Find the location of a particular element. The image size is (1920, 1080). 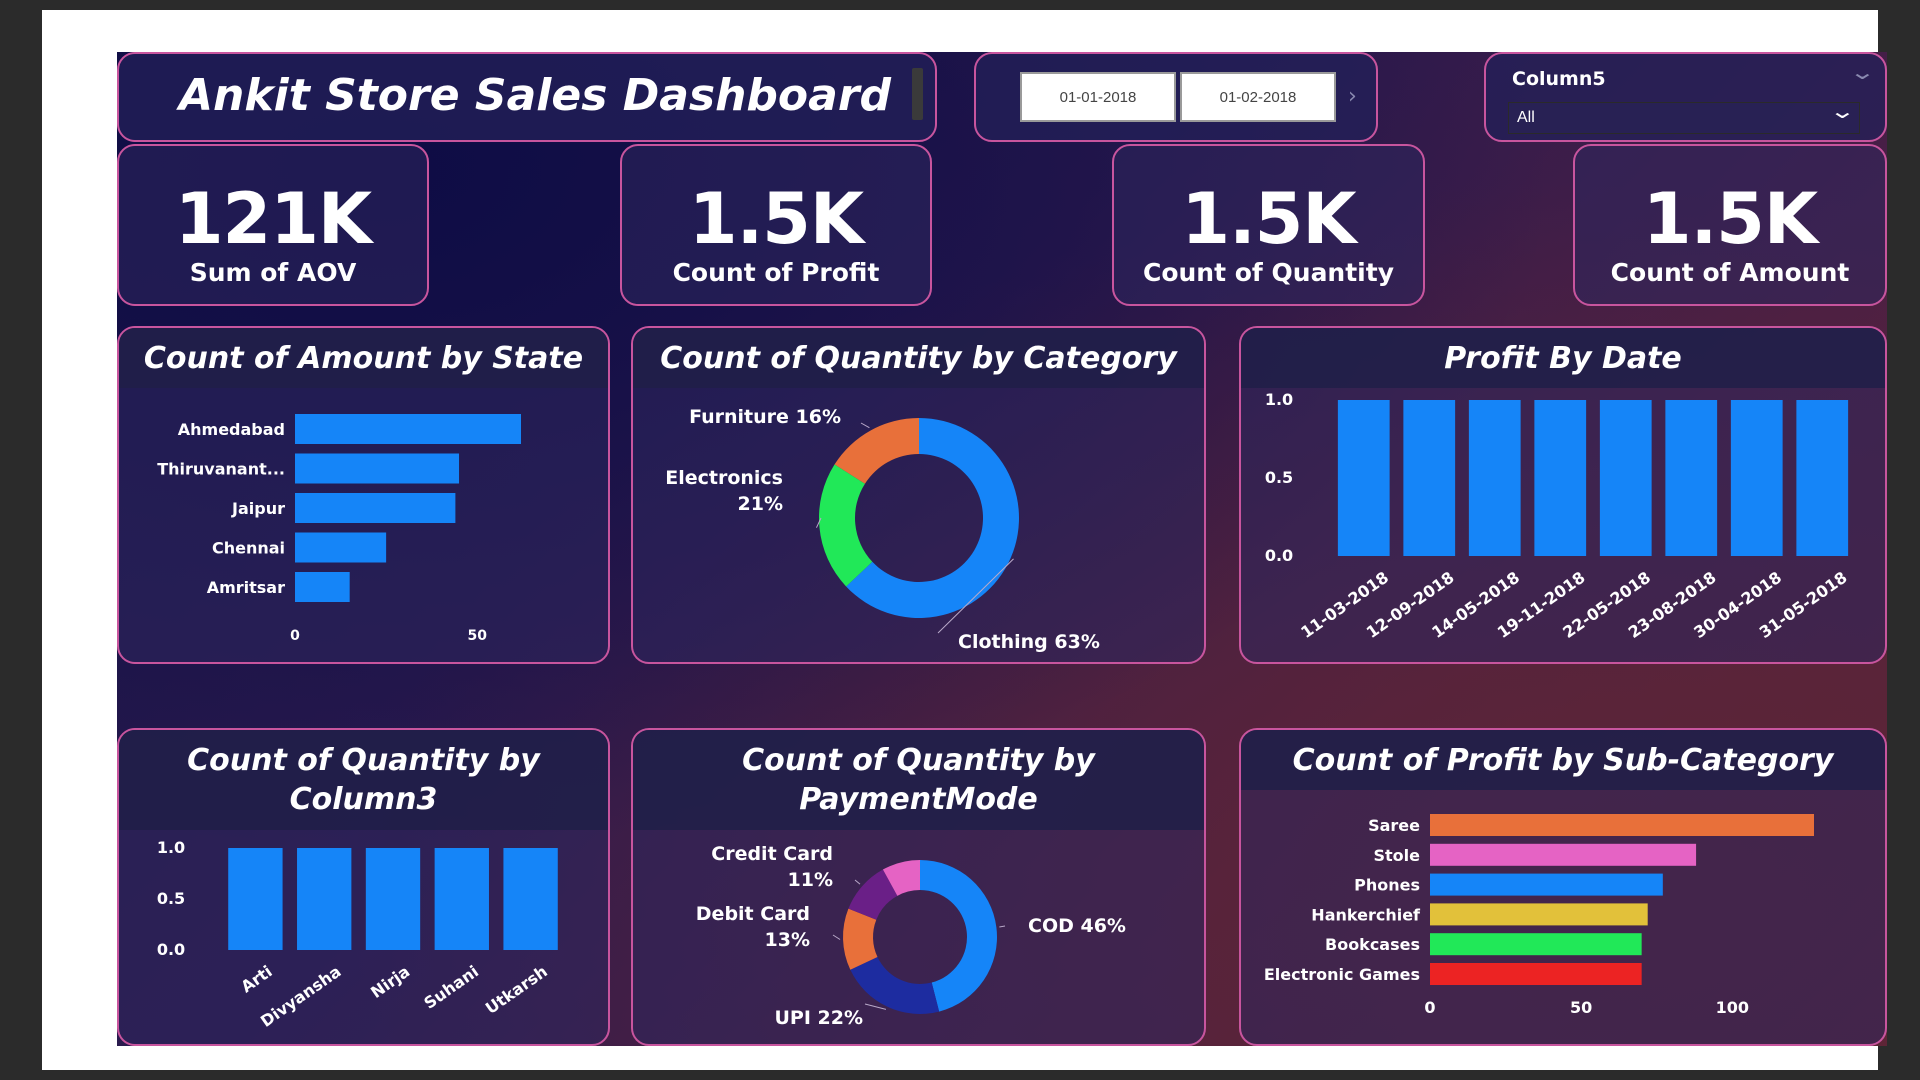

slice-label: Clothing 63% is located at coordinates (1029, 642).